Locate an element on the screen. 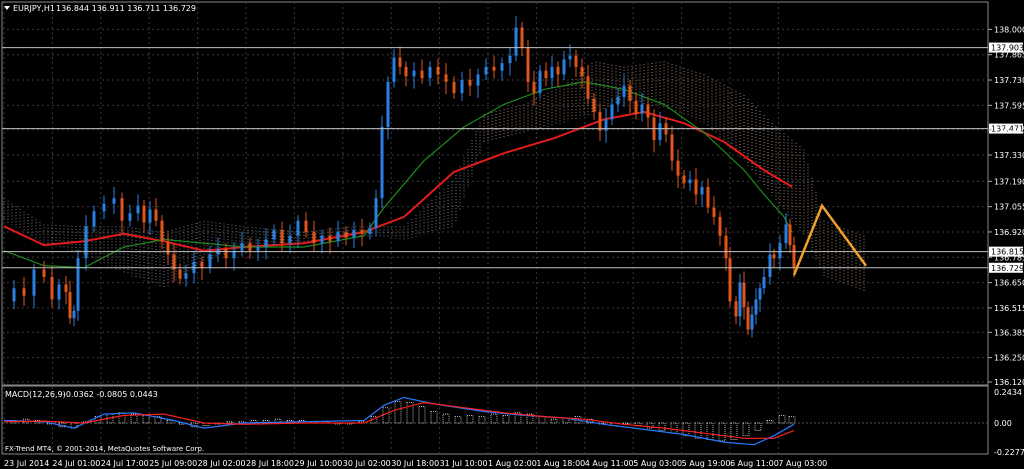 The height and width of the screenshot is (469, 1024). price-level-label: 136.729 is located at coordinates (1007, 268).